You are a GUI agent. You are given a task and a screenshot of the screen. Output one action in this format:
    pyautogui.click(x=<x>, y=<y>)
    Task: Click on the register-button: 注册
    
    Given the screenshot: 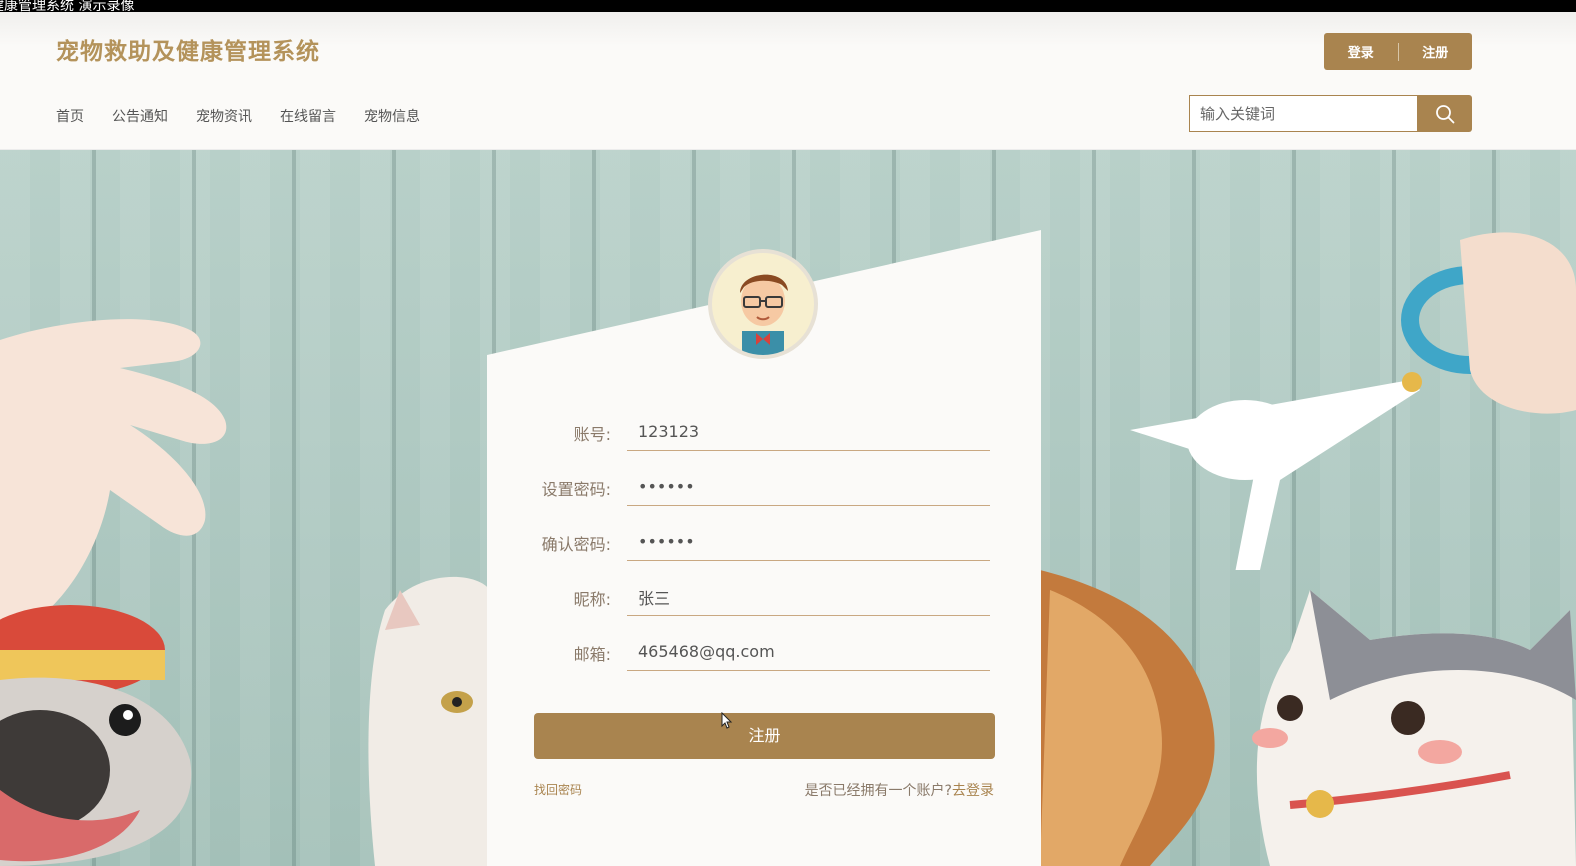 What is the action you would take?
    pyautogui.click(x=1436, y=51)
    